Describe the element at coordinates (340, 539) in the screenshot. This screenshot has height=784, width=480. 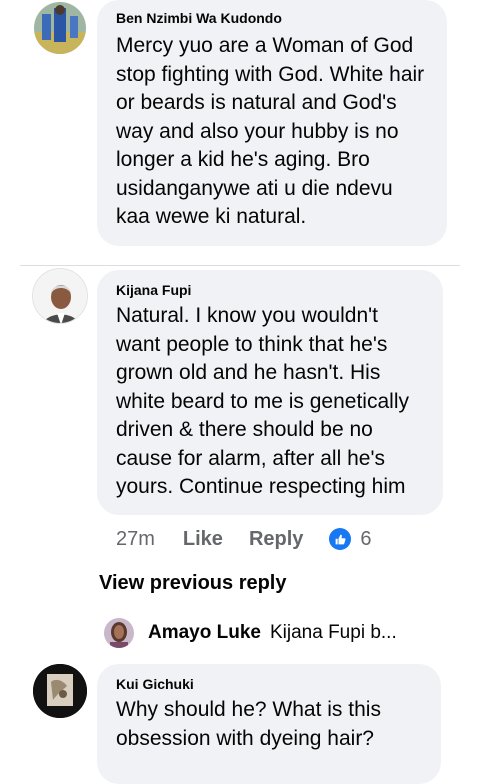
I see `like-icon` at that location.